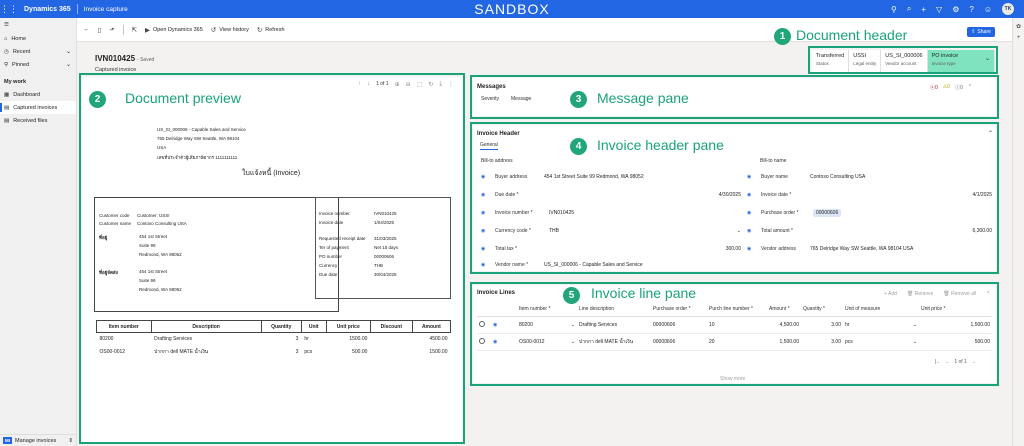  I want to click on command-divider, so click(123, 29).